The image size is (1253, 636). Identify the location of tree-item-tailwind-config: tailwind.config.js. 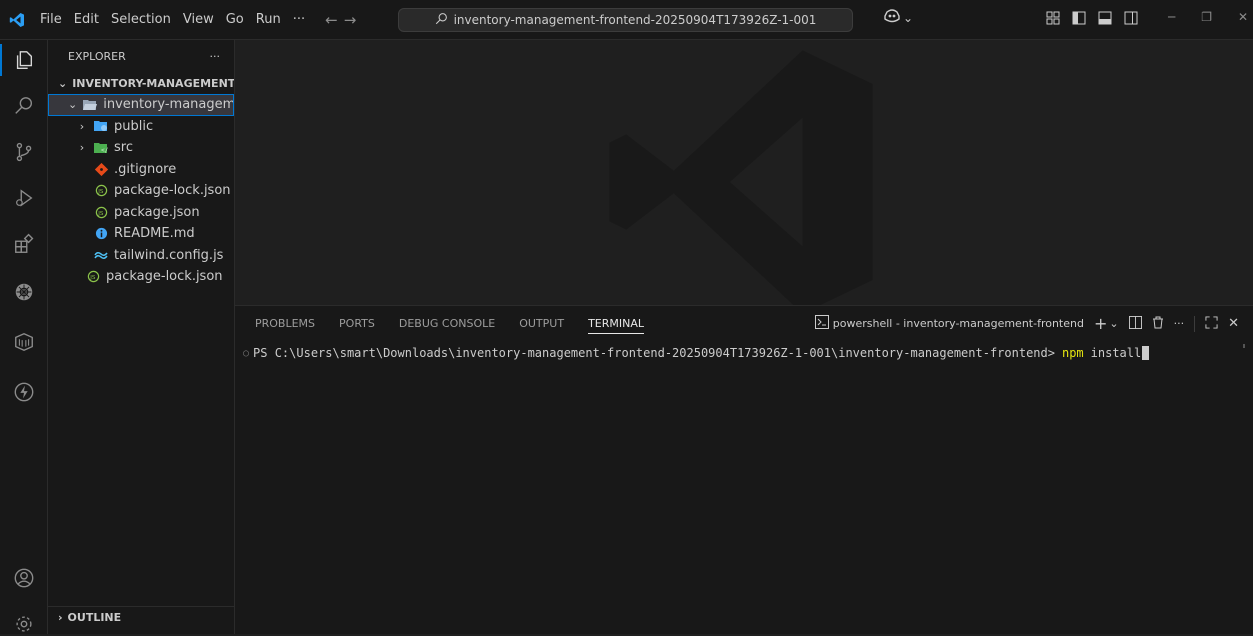
(141, 256).